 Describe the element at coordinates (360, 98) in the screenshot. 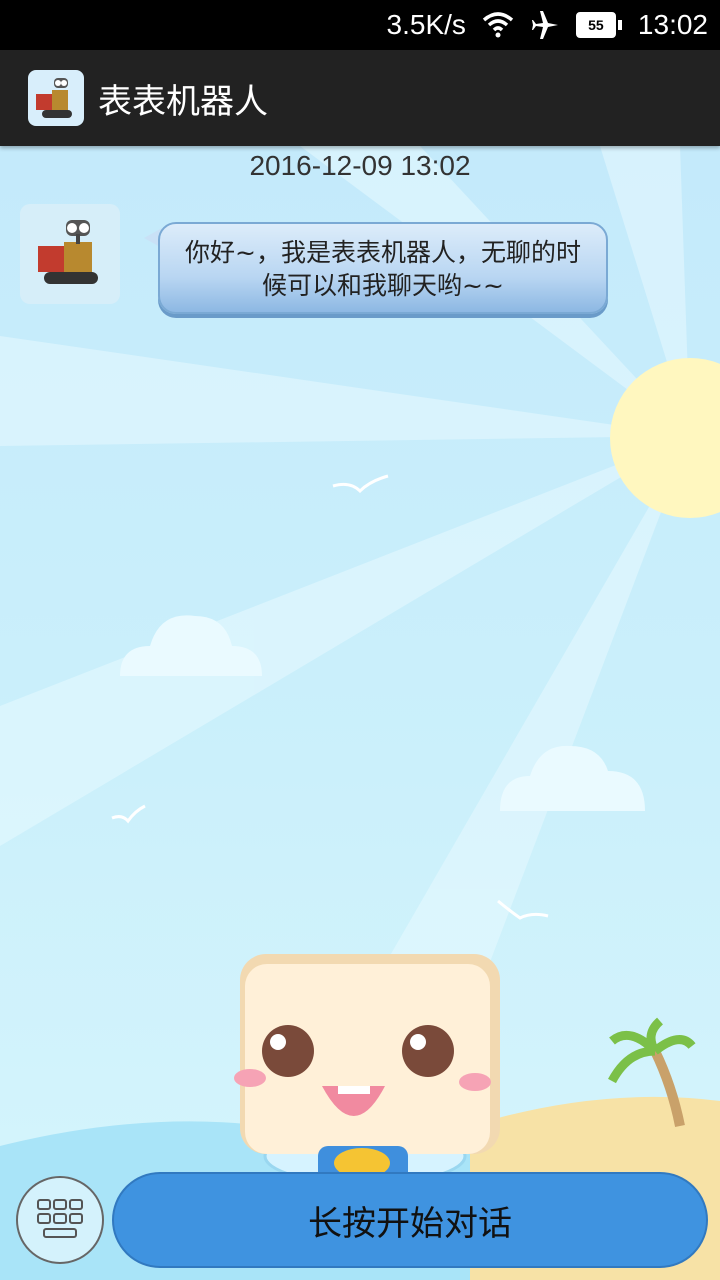

I see `app-bar: 表表机器人` at that location.